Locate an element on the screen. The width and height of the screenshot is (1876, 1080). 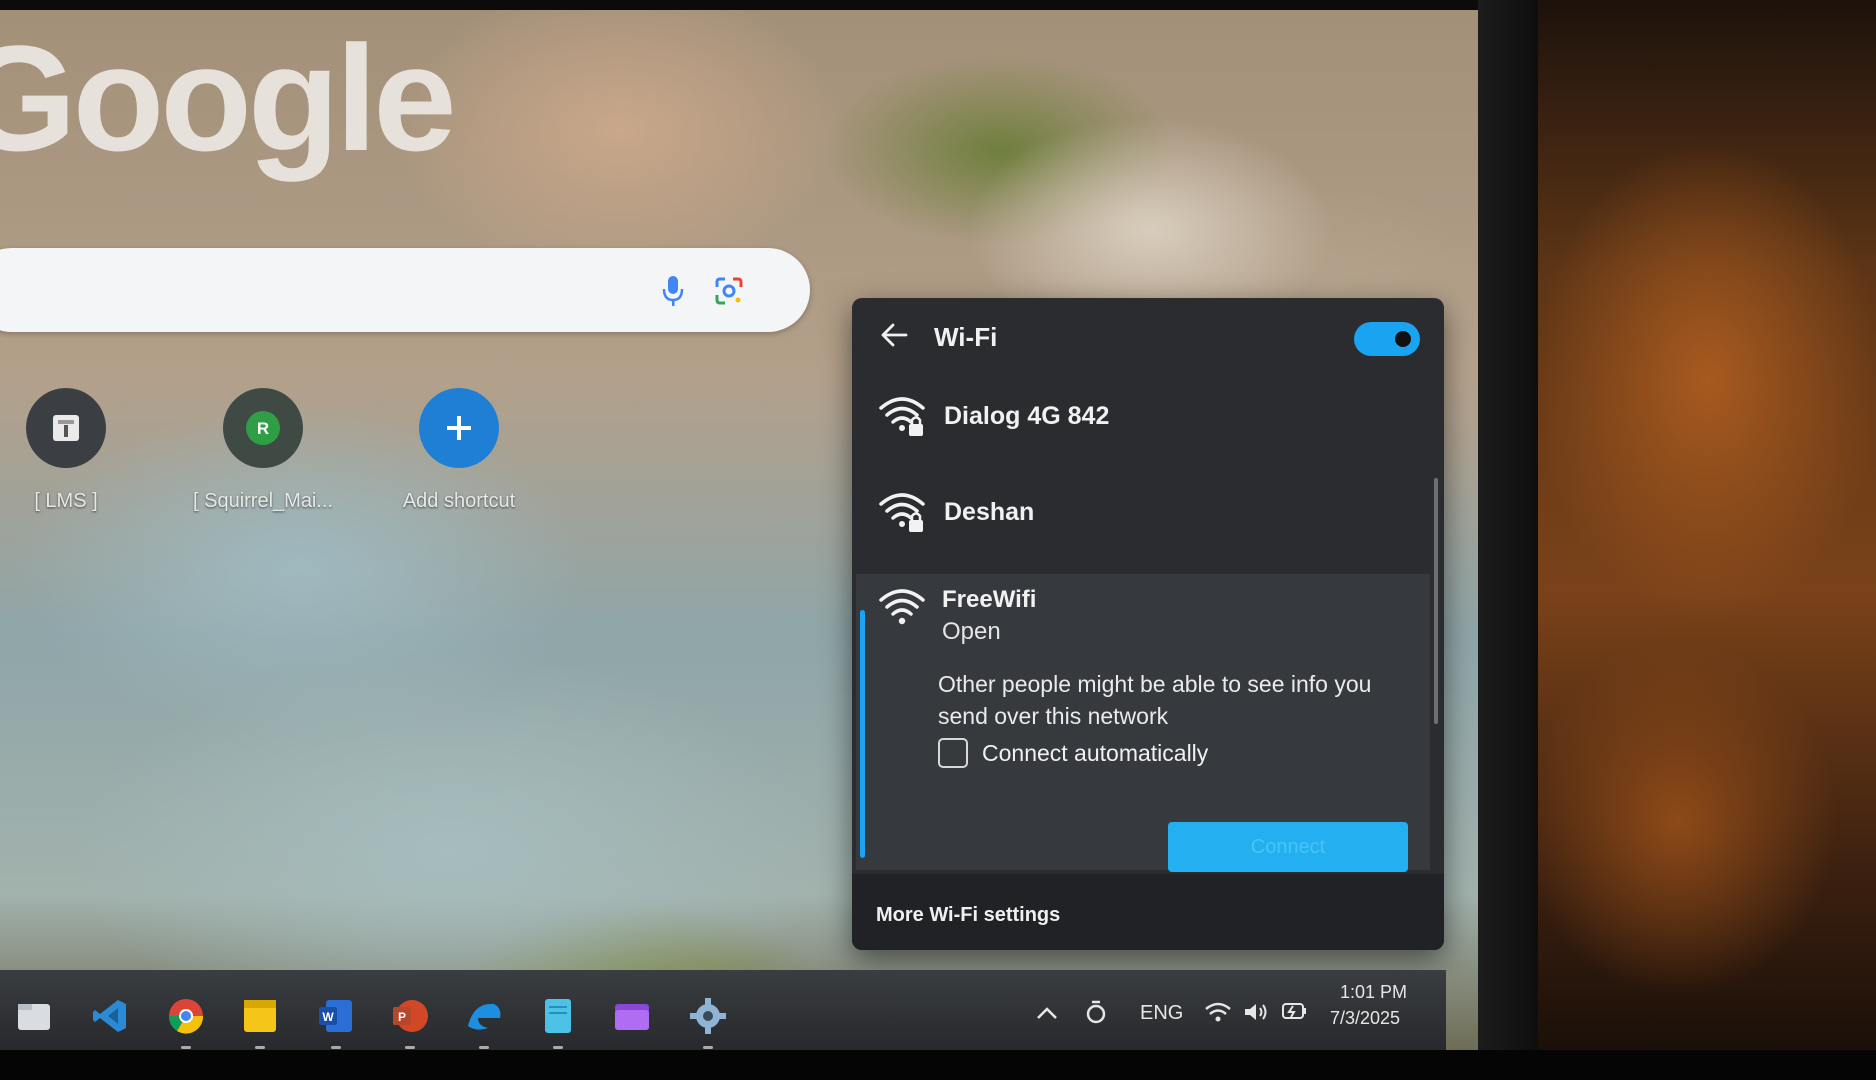
chevron-up-icon is located at coordinates (1047, 1013).